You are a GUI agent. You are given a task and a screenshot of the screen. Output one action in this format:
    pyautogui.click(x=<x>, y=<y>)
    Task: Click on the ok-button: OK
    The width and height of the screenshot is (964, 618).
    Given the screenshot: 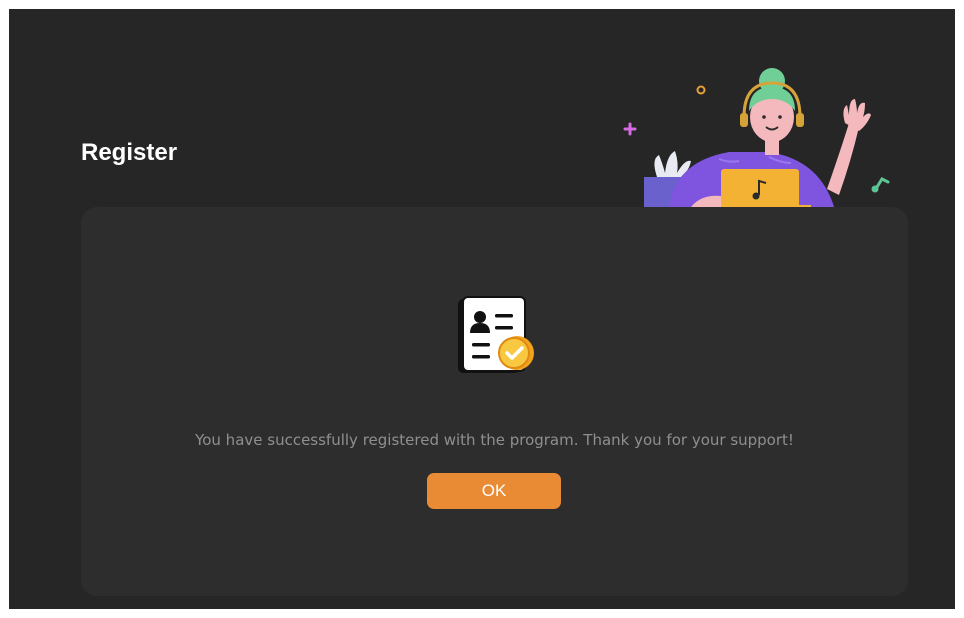 What is the action you would take?
    pyautogui.click(x=494, y=491)
    